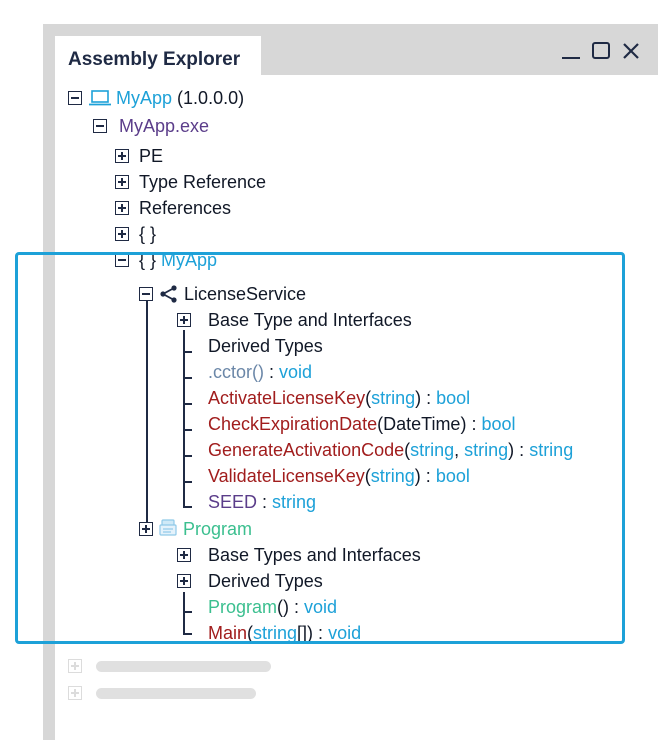  I want to click on class-share-icon, so click(168, 294).